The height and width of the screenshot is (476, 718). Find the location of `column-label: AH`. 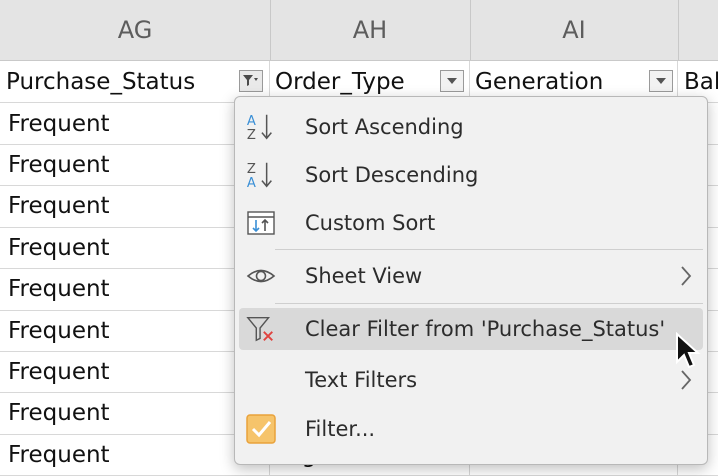

column-label: AH is located at coordinates (370, 30).